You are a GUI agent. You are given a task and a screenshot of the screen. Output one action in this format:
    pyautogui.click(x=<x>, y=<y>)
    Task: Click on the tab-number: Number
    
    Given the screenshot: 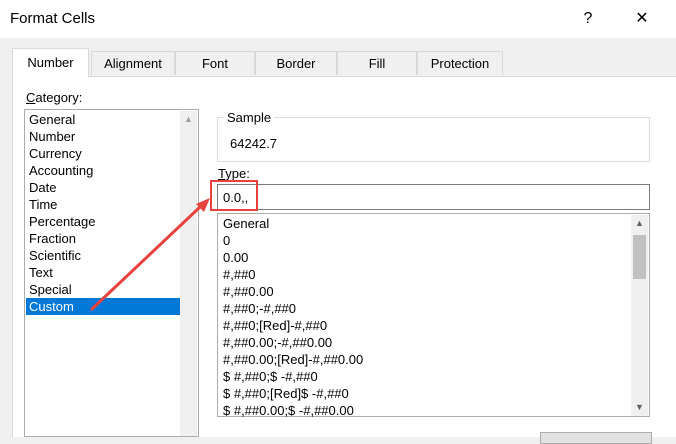 What is the action you would take?
    pyautogui.click(x=50, y=62)
    